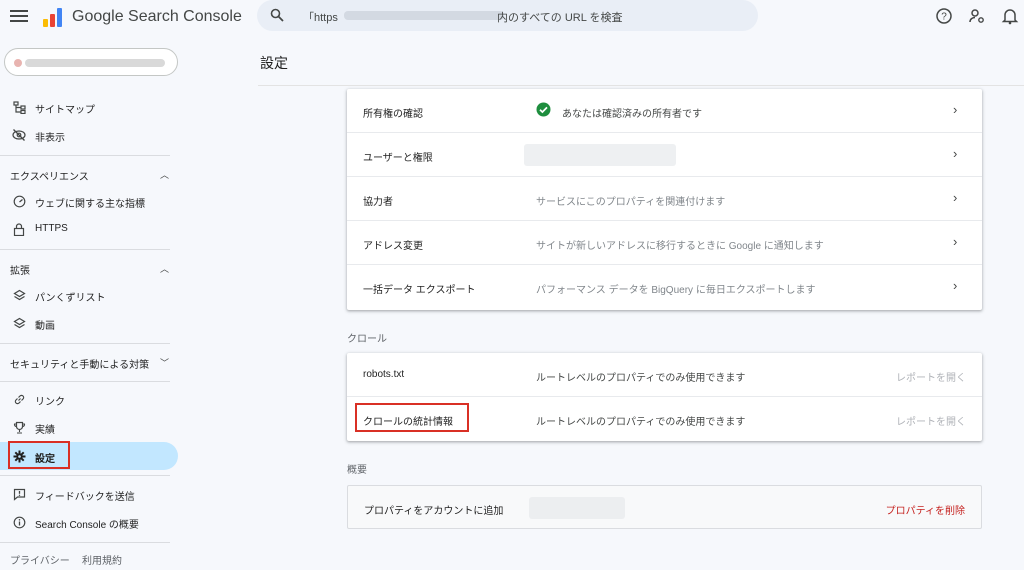 This screenshot has height=570, width=1024. Describe the element at coordinates (19, 107) in the screenshot. I see `sitemap-icon` at that location.